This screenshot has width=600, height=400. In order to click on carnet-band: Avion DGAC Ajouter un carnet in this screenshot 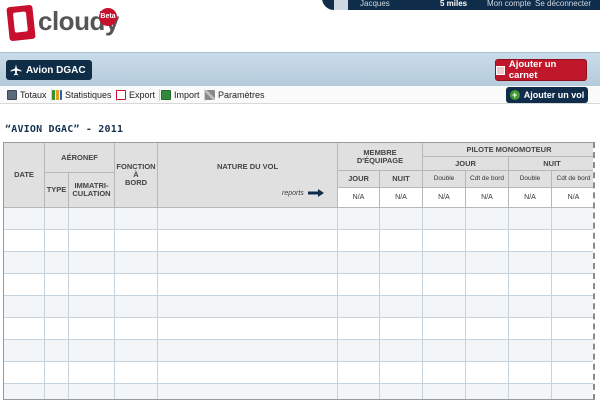, I will do `click(300, 69)`.